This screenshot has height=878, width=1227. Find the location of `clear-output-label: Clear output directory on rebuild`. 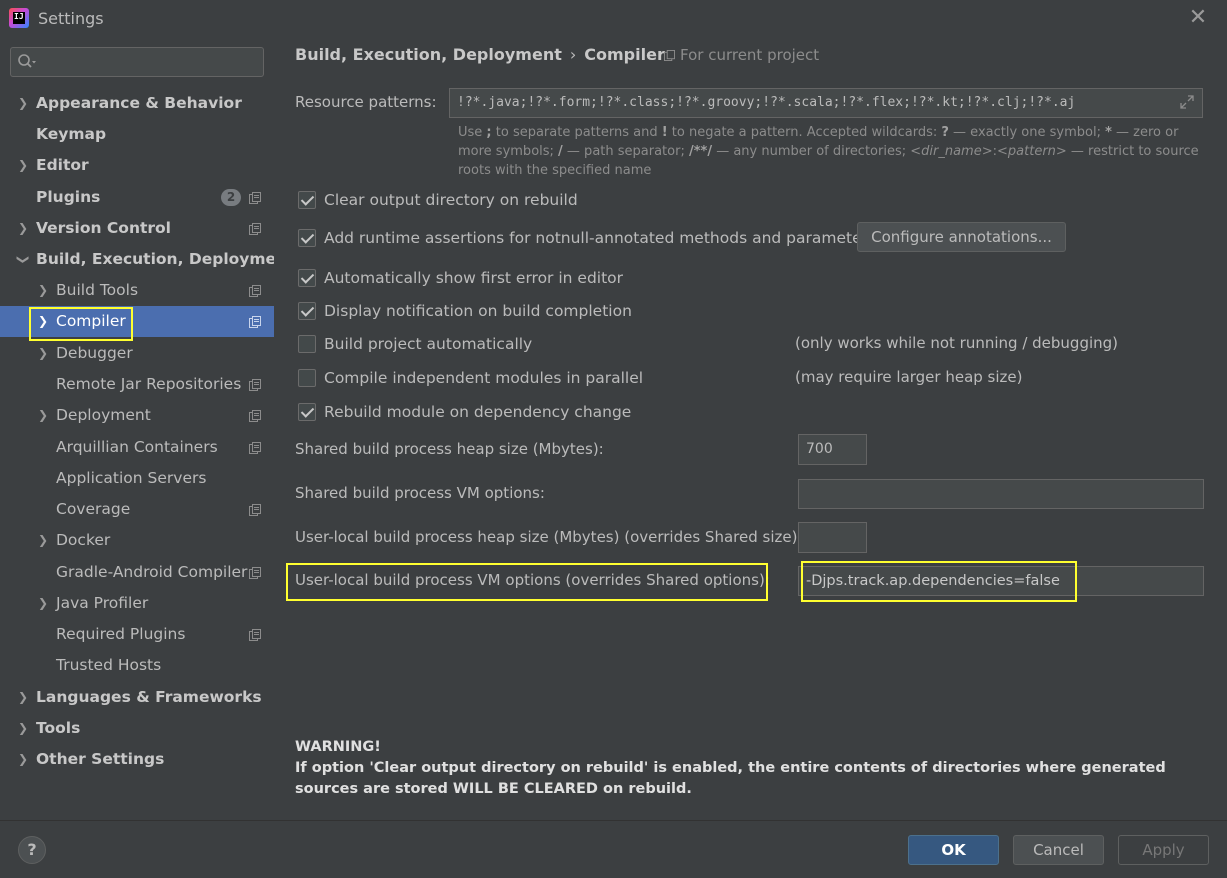

clear-output-label: Clear output directory on rebuild is located at coordinates (451, 200).